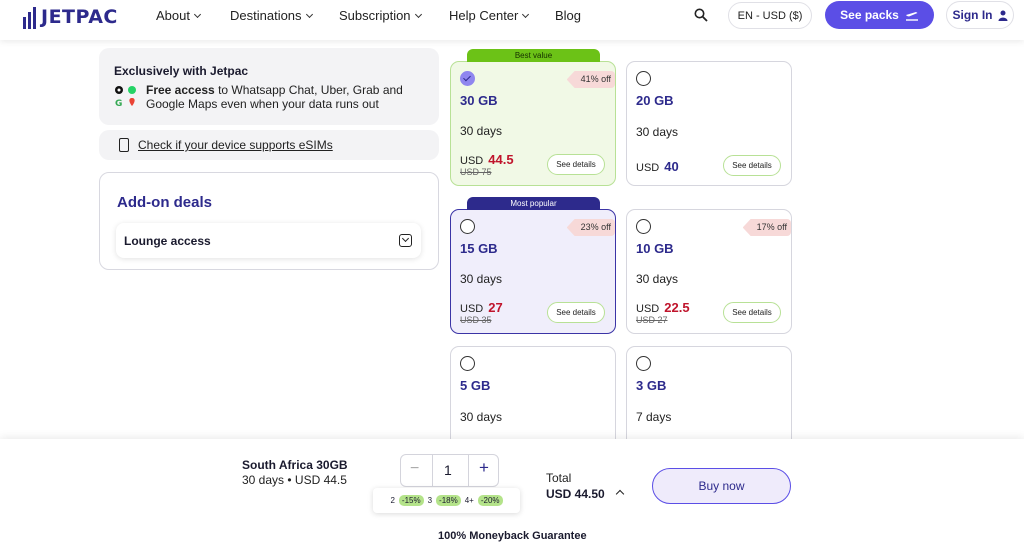 Image resolution: width=1024 pixels, height=546 pixels. I want to click on package-data-amount: 3 GB, so click(651, 385).